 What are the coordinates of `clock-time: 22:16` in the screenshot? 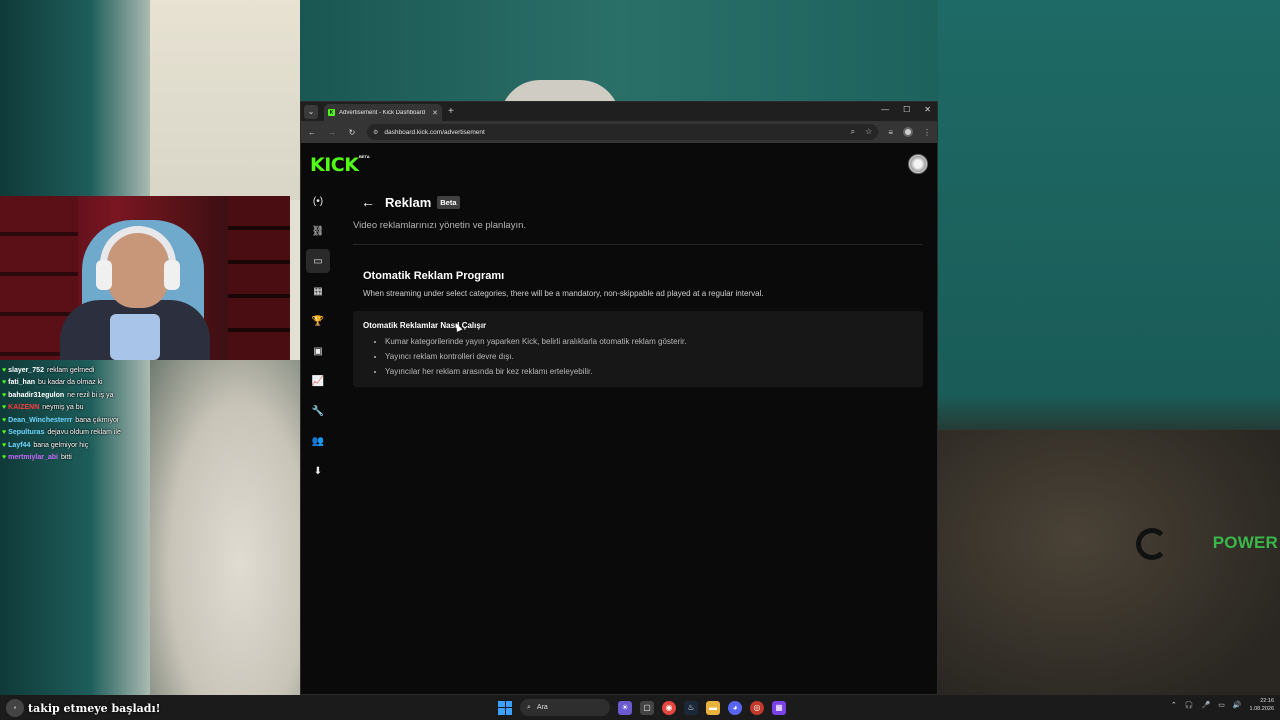 It's located at (1267, 701).